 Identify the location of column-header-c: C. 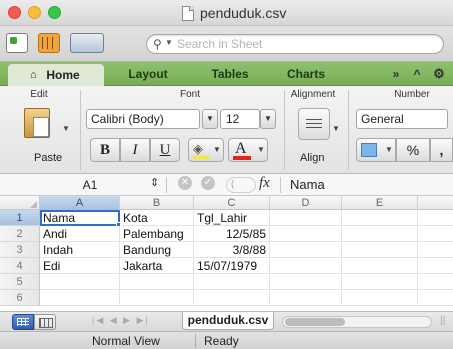
(232, 203).